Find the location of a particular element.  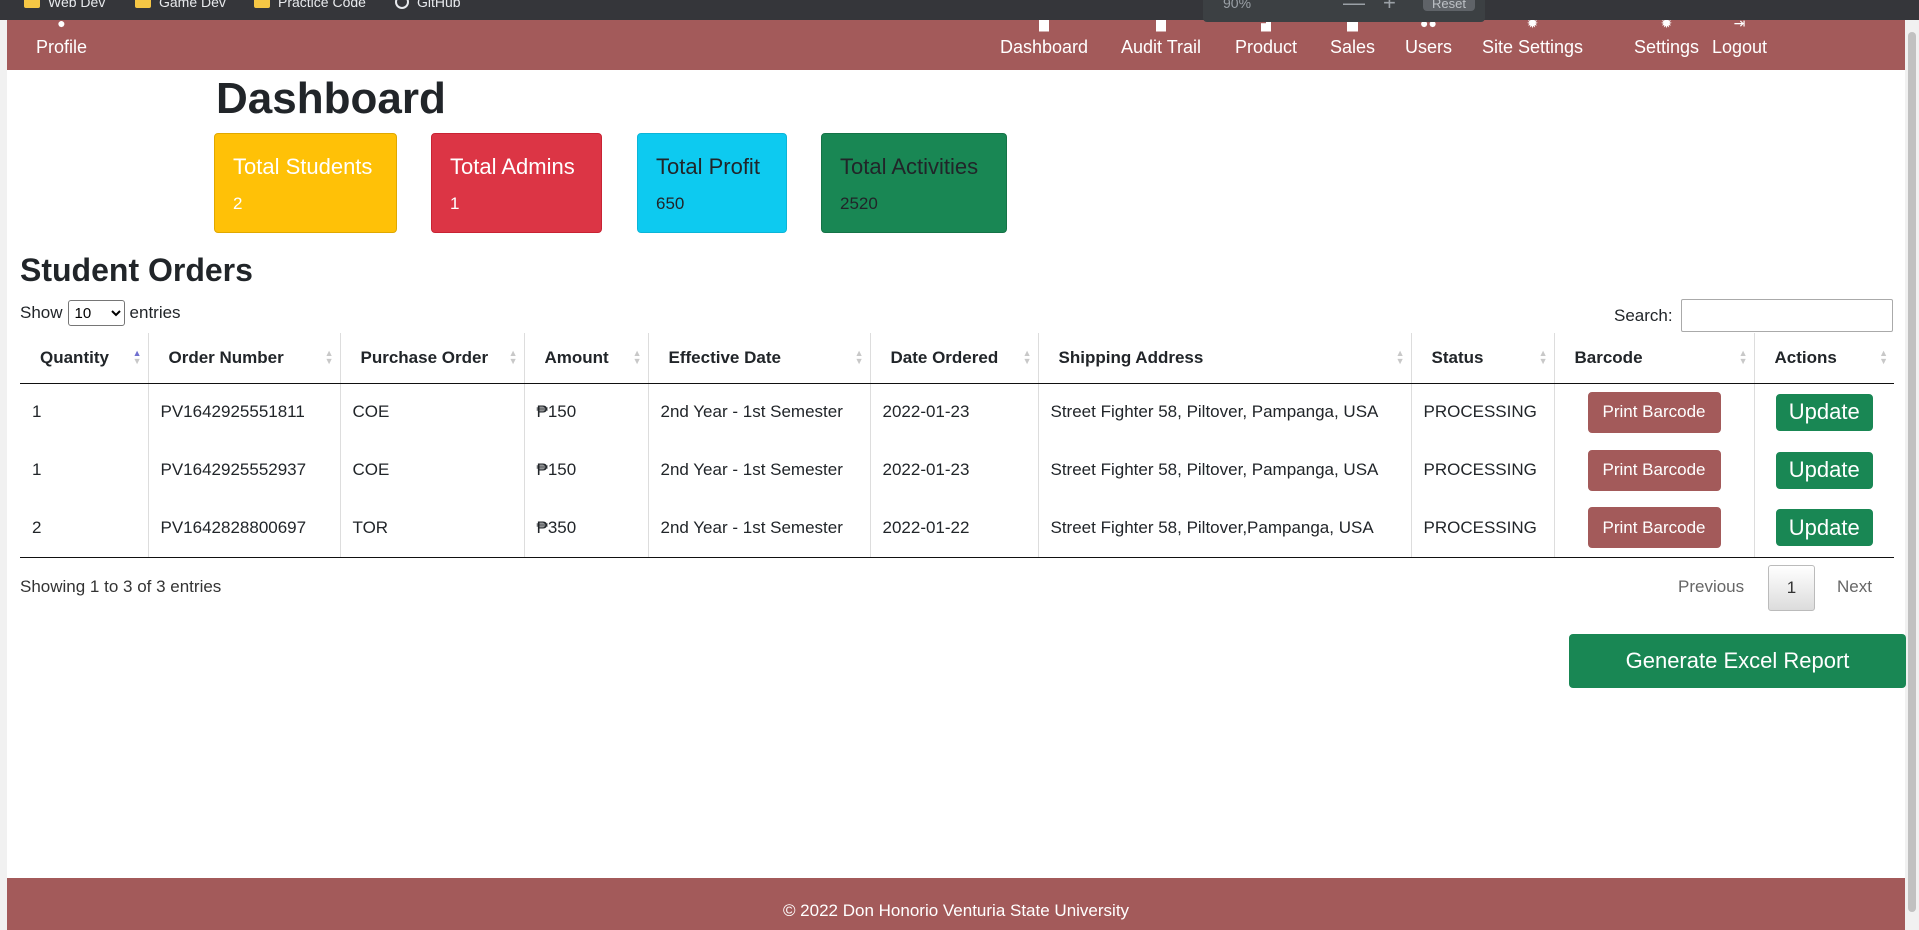

folder-icon is located at coordinates (262, 4).